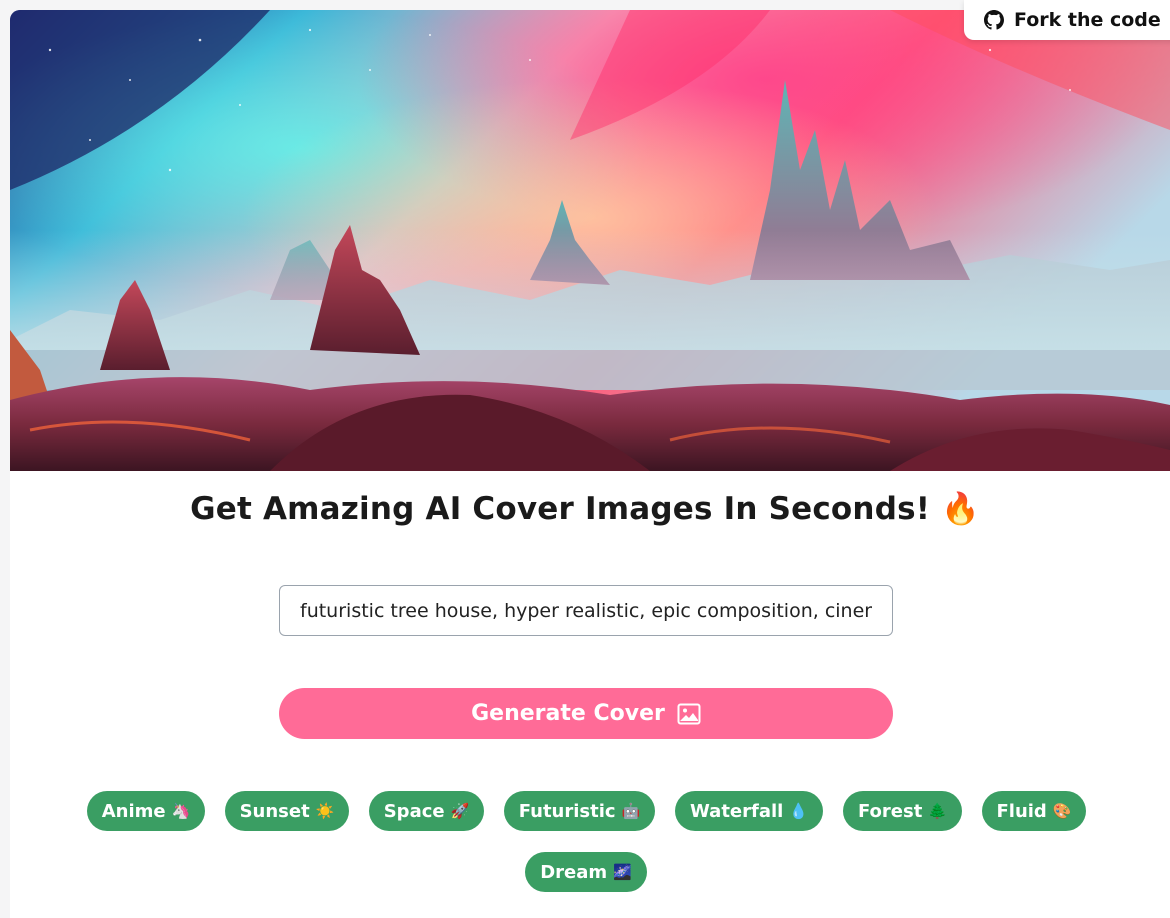 This screenshot has width=1170, height=918. I want to click on tag-dream: Dream 🌌, so click(586, 872).